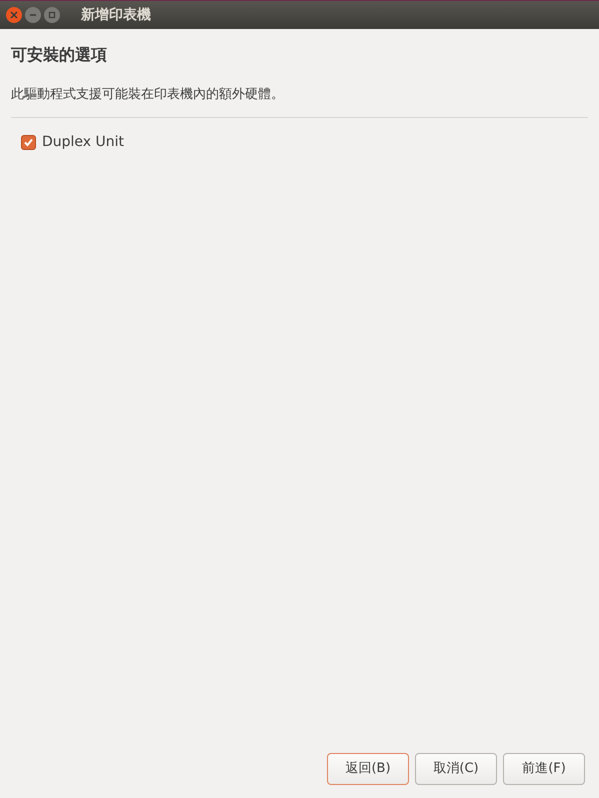 This screenshot has height=798, width=599. I want to click on checkbox, so click(28, 142).